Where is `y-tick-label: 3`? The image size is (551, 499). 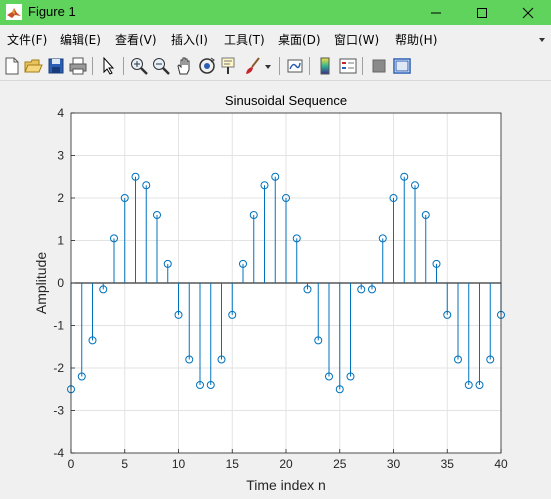
y-tick-label: 3 is located at coordinates (60, 156).